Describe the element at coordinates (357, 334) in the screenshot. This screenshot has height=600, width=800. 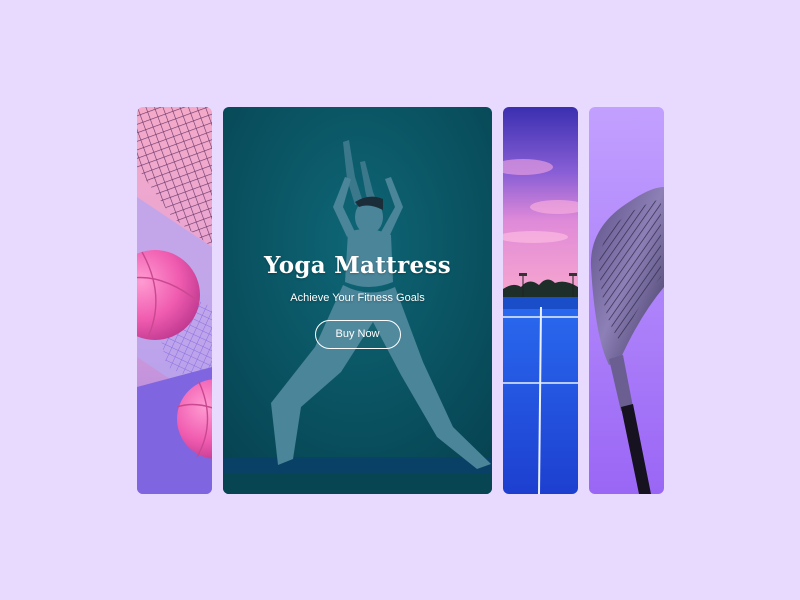
I see `buy-now-button: Buy Now` at that location.